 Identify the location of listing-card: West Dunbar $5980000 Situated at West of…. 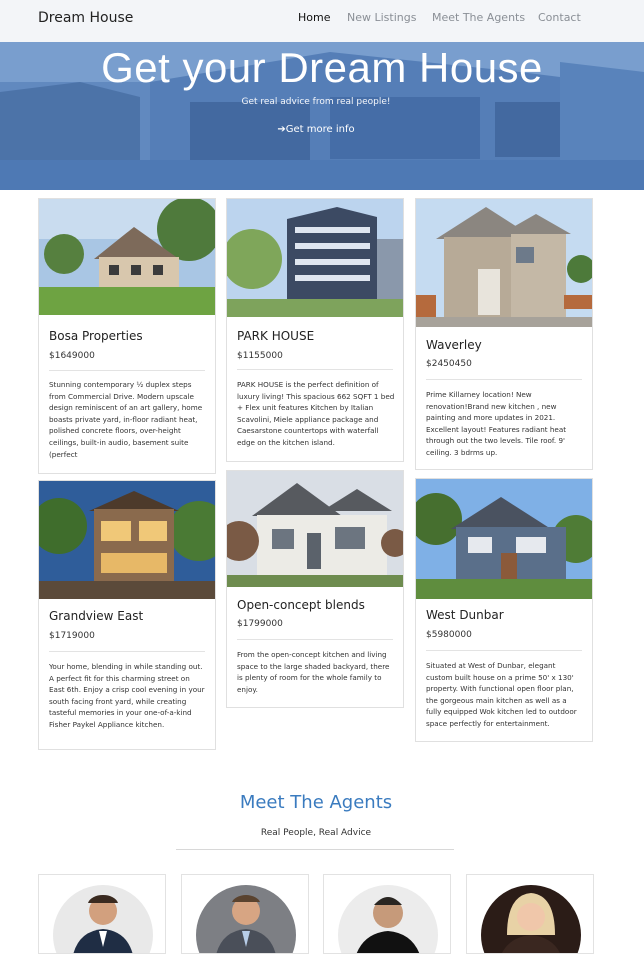
(504, 610).